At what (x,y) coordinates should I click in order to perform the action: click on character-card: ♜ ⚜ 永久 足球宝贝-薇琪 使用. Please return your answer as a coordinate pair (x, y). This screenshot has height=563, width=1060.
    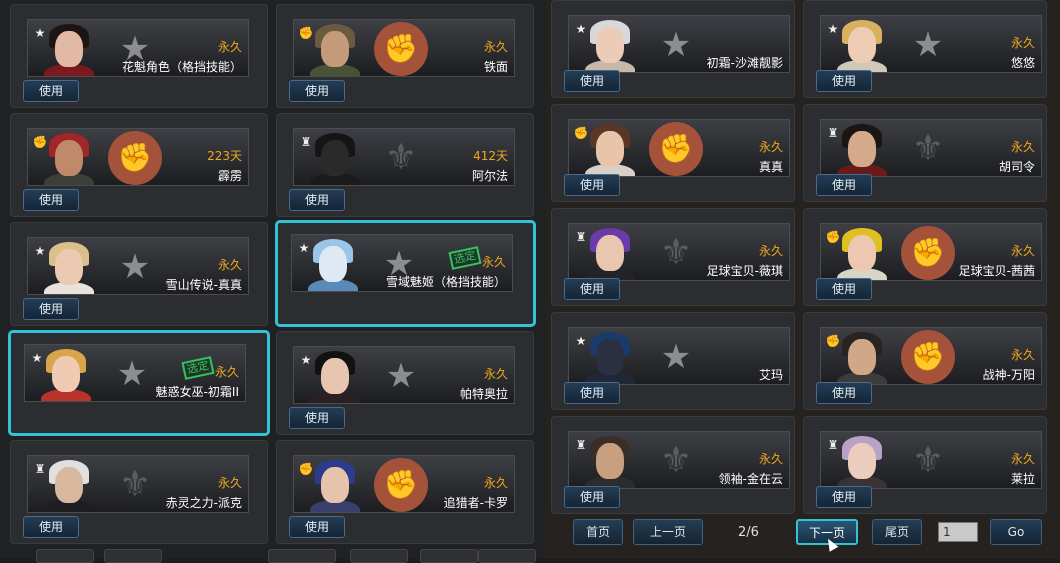
    Looking at the image, I should click on (673, 257).